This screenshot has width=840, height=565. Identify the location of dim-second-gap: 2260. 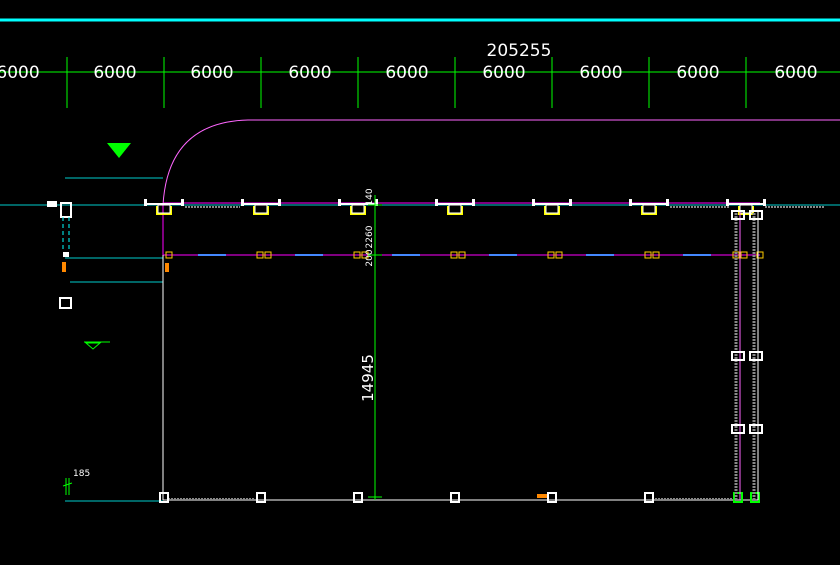
(370, 236).